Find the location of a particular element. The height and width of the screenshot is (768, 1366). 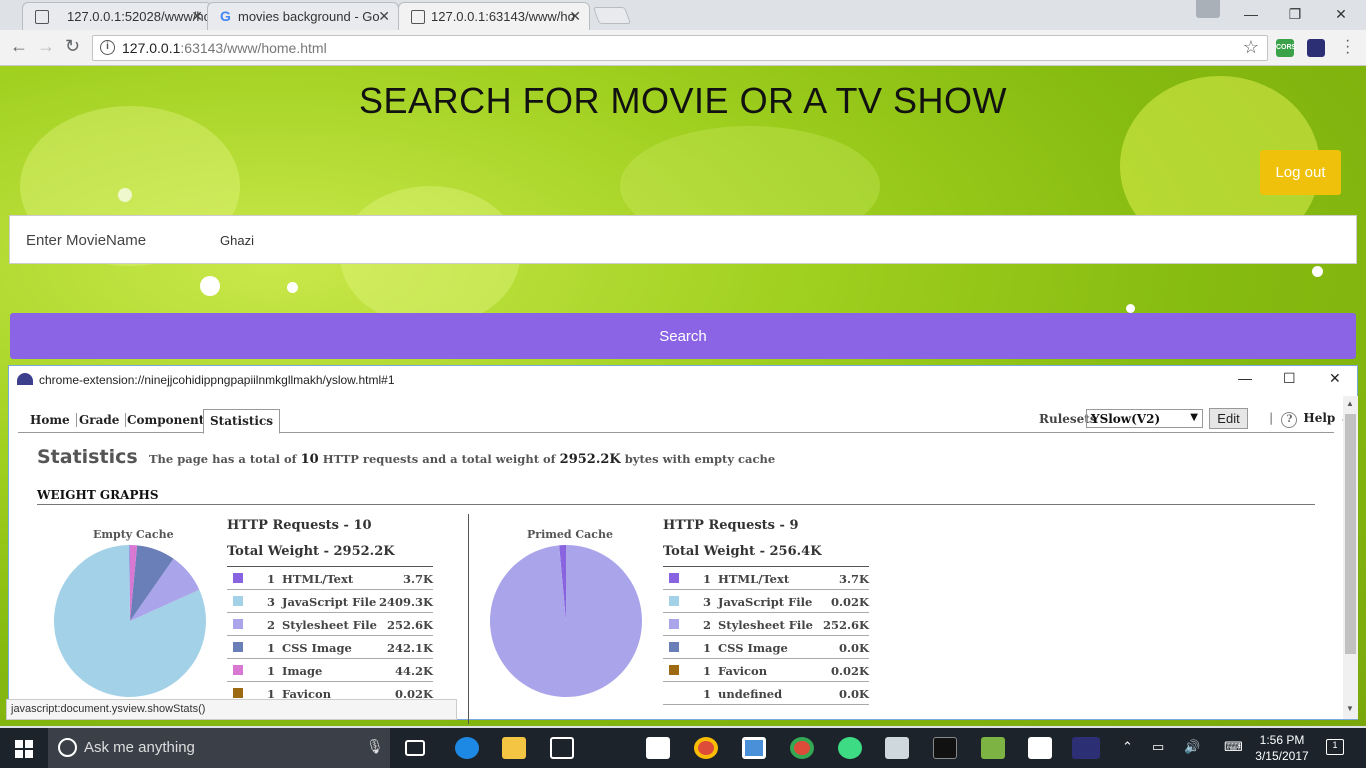

photos-icon is located at coordinates (1040, 748).